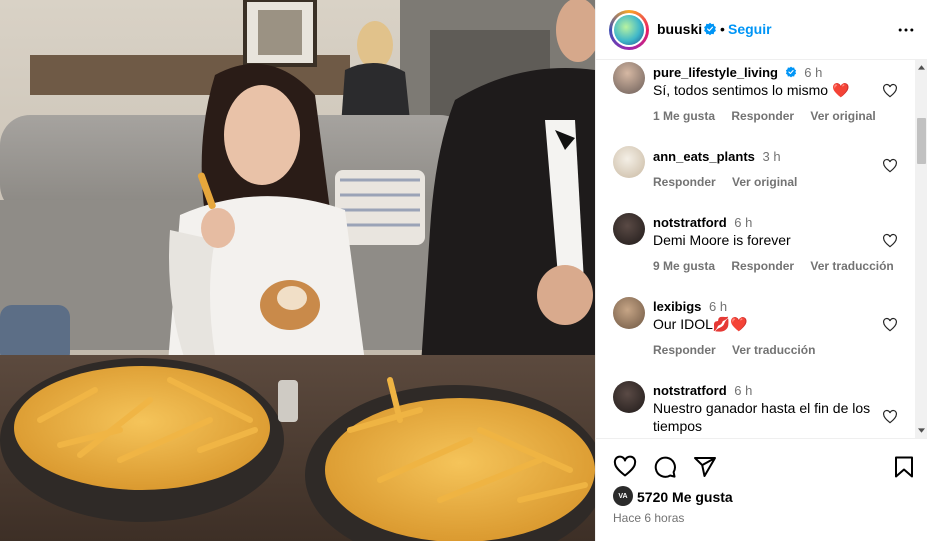 This screenshot has height=541, width=927. What do you see at coordinates (904, 467) in the screenshot?
I see `bookmark-icon` at bounding box center [904, 467].